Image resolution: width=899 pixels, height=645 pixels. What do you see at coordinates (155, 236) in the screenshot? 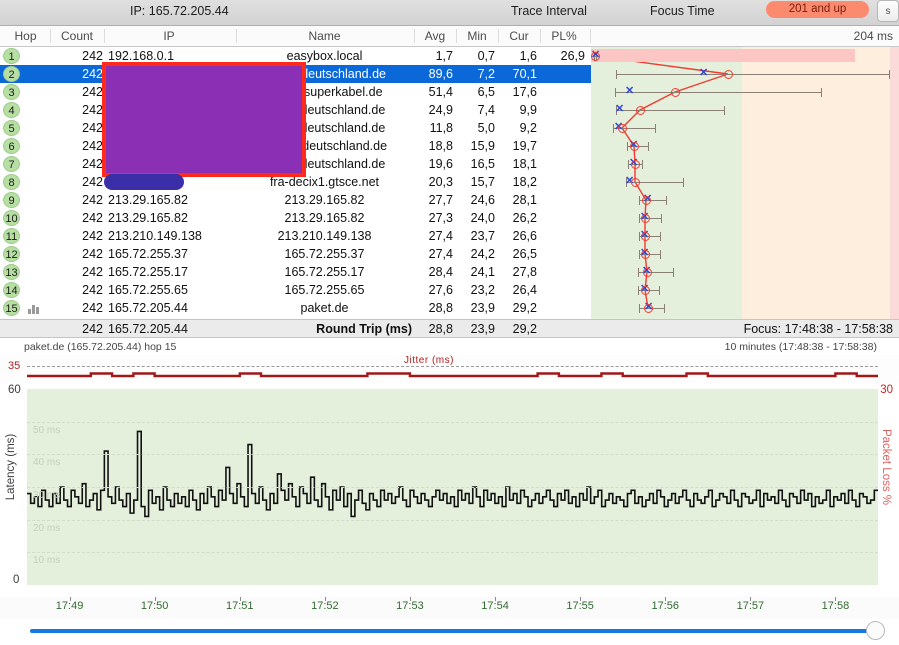
I see `cell-ip: 213.210.149.138` at bounding box center [155, 236].